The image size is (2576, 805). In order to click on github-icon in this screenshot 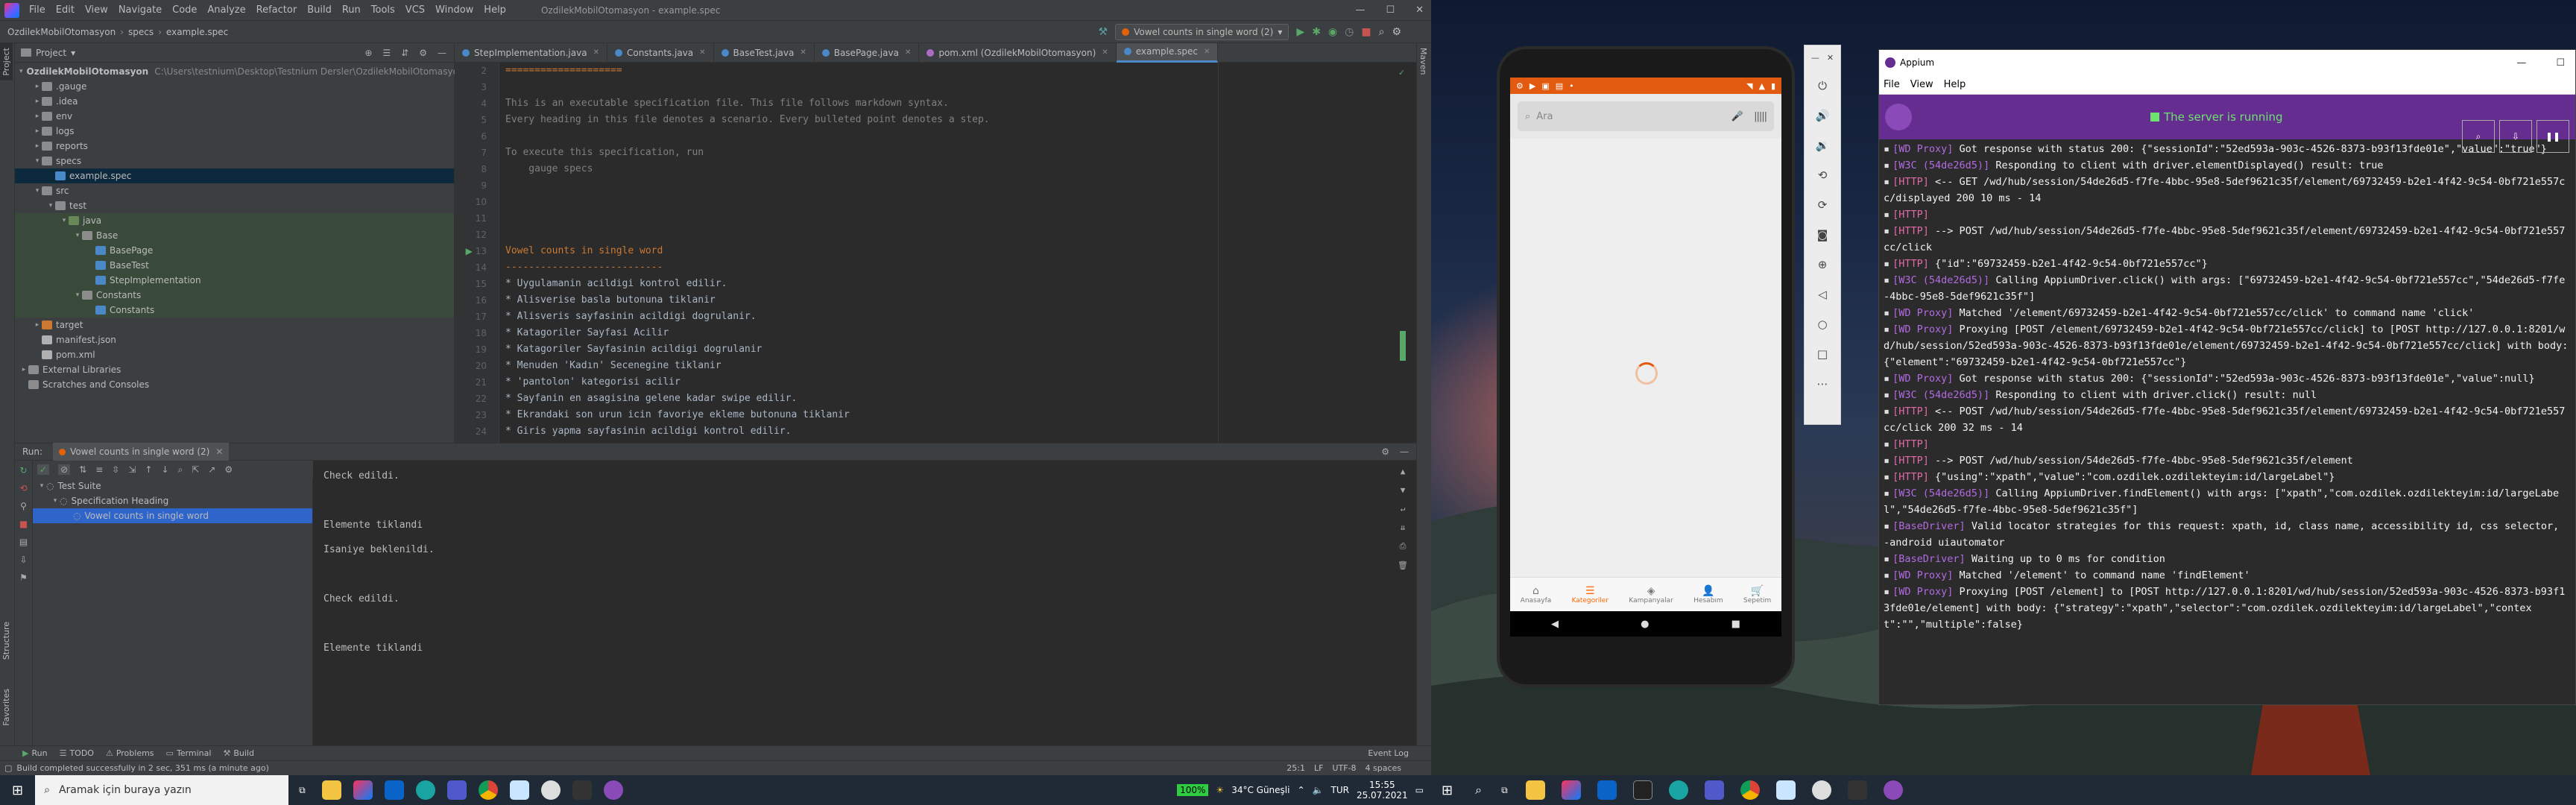, I will do `click(550, 790)`.